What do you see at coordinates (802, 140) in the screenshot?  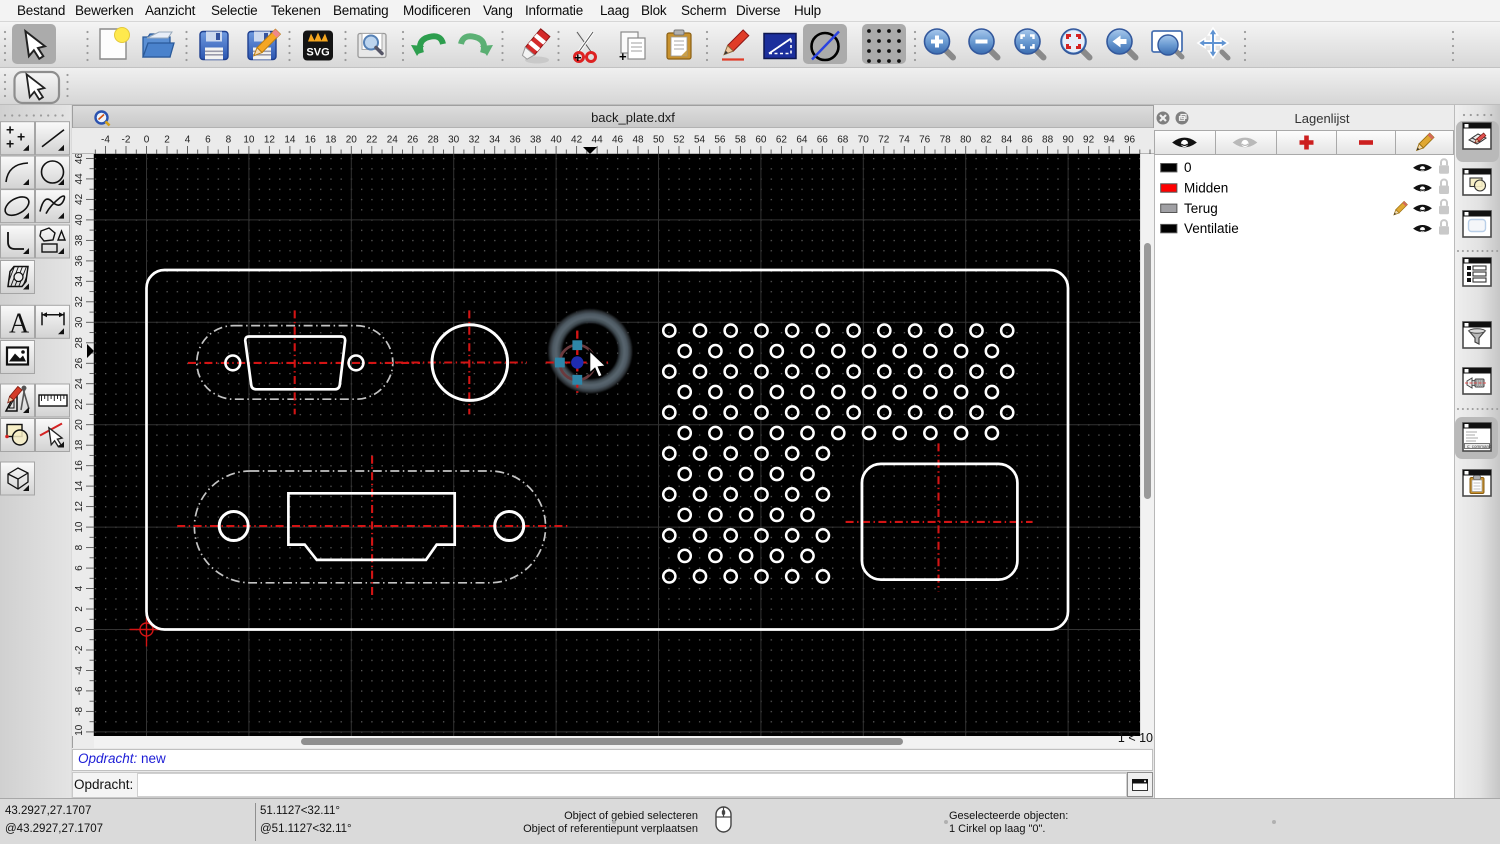 I see `svg-text: 64` at bounding box center [802, 140].